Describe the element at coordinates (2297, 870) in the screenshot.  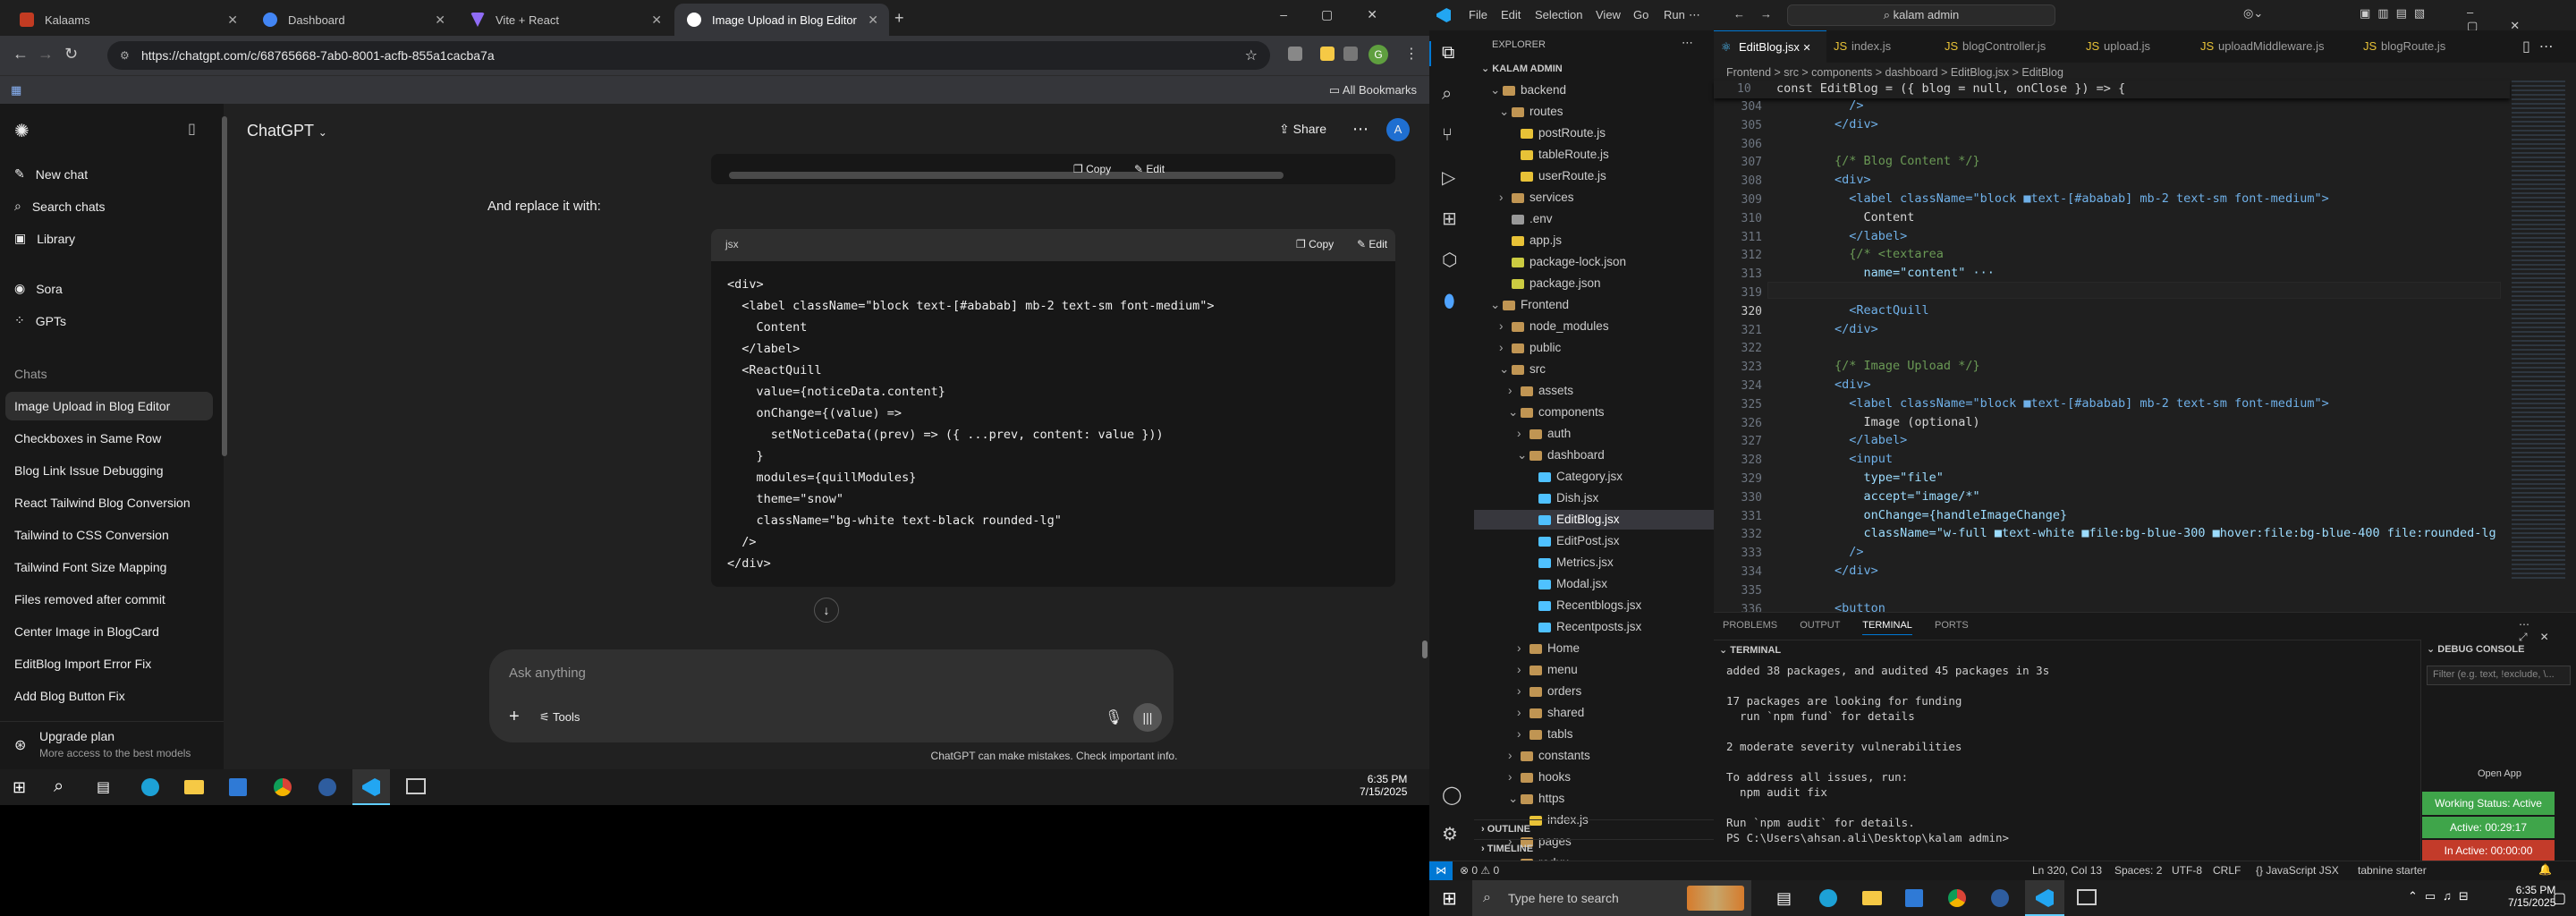
I see `language-mode: {} JavaScript JSX` at that location.